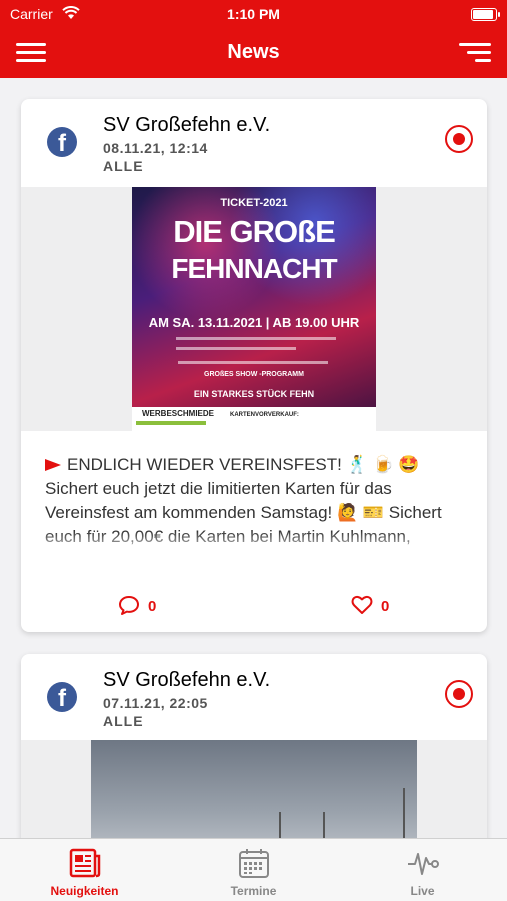  I want to click on poster-headline-2: FEHNNACHT, so click(254, 268).